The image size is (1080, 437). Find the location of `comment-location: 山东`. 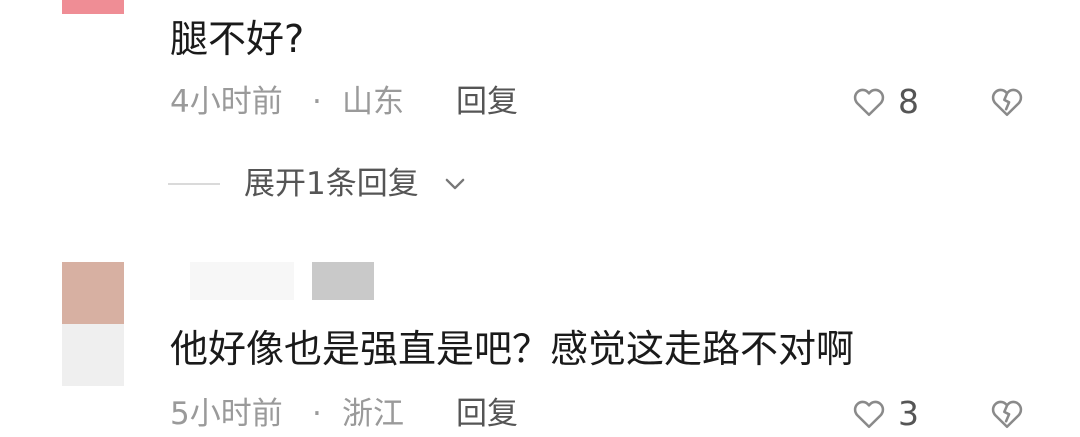

comment-location: 山东 is located at coordinates (373, 102).